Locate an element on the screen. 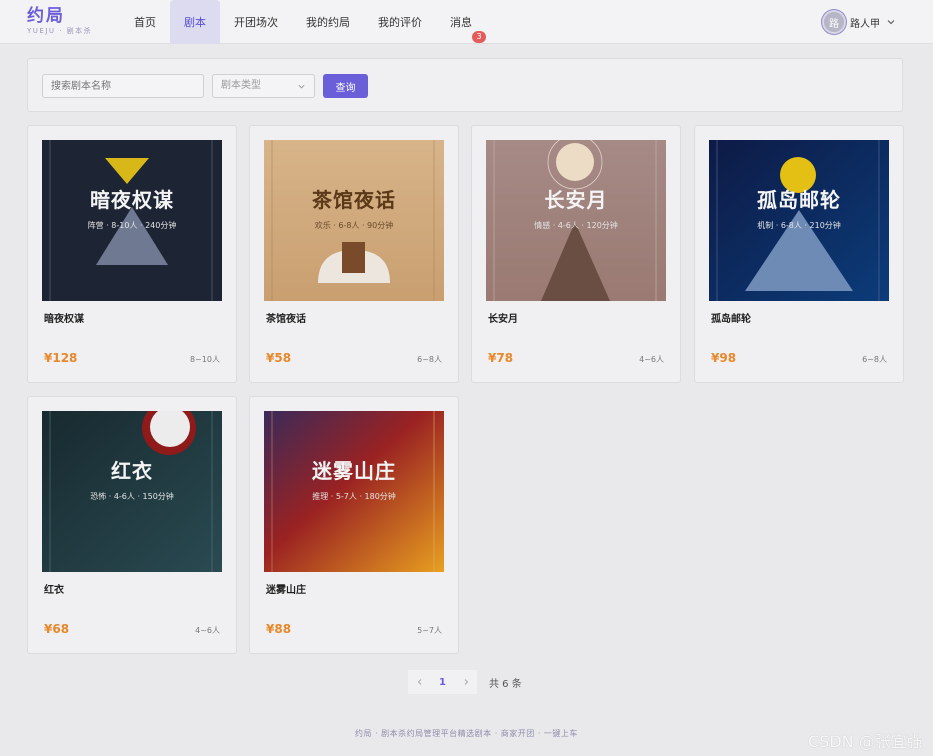  script-price: ¥68 is located at coordinates (57, 629).